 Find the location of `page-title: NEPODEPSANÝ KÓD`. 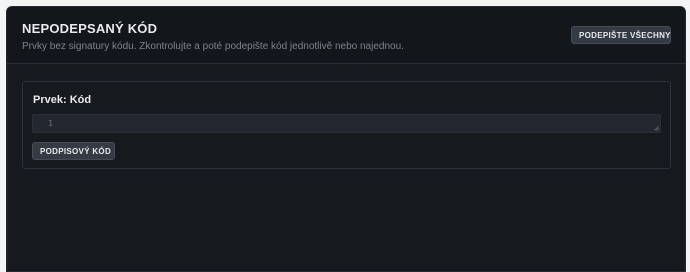

page-title: NEPODEPSANÝ KÓD is located at coordinates (90, 28).